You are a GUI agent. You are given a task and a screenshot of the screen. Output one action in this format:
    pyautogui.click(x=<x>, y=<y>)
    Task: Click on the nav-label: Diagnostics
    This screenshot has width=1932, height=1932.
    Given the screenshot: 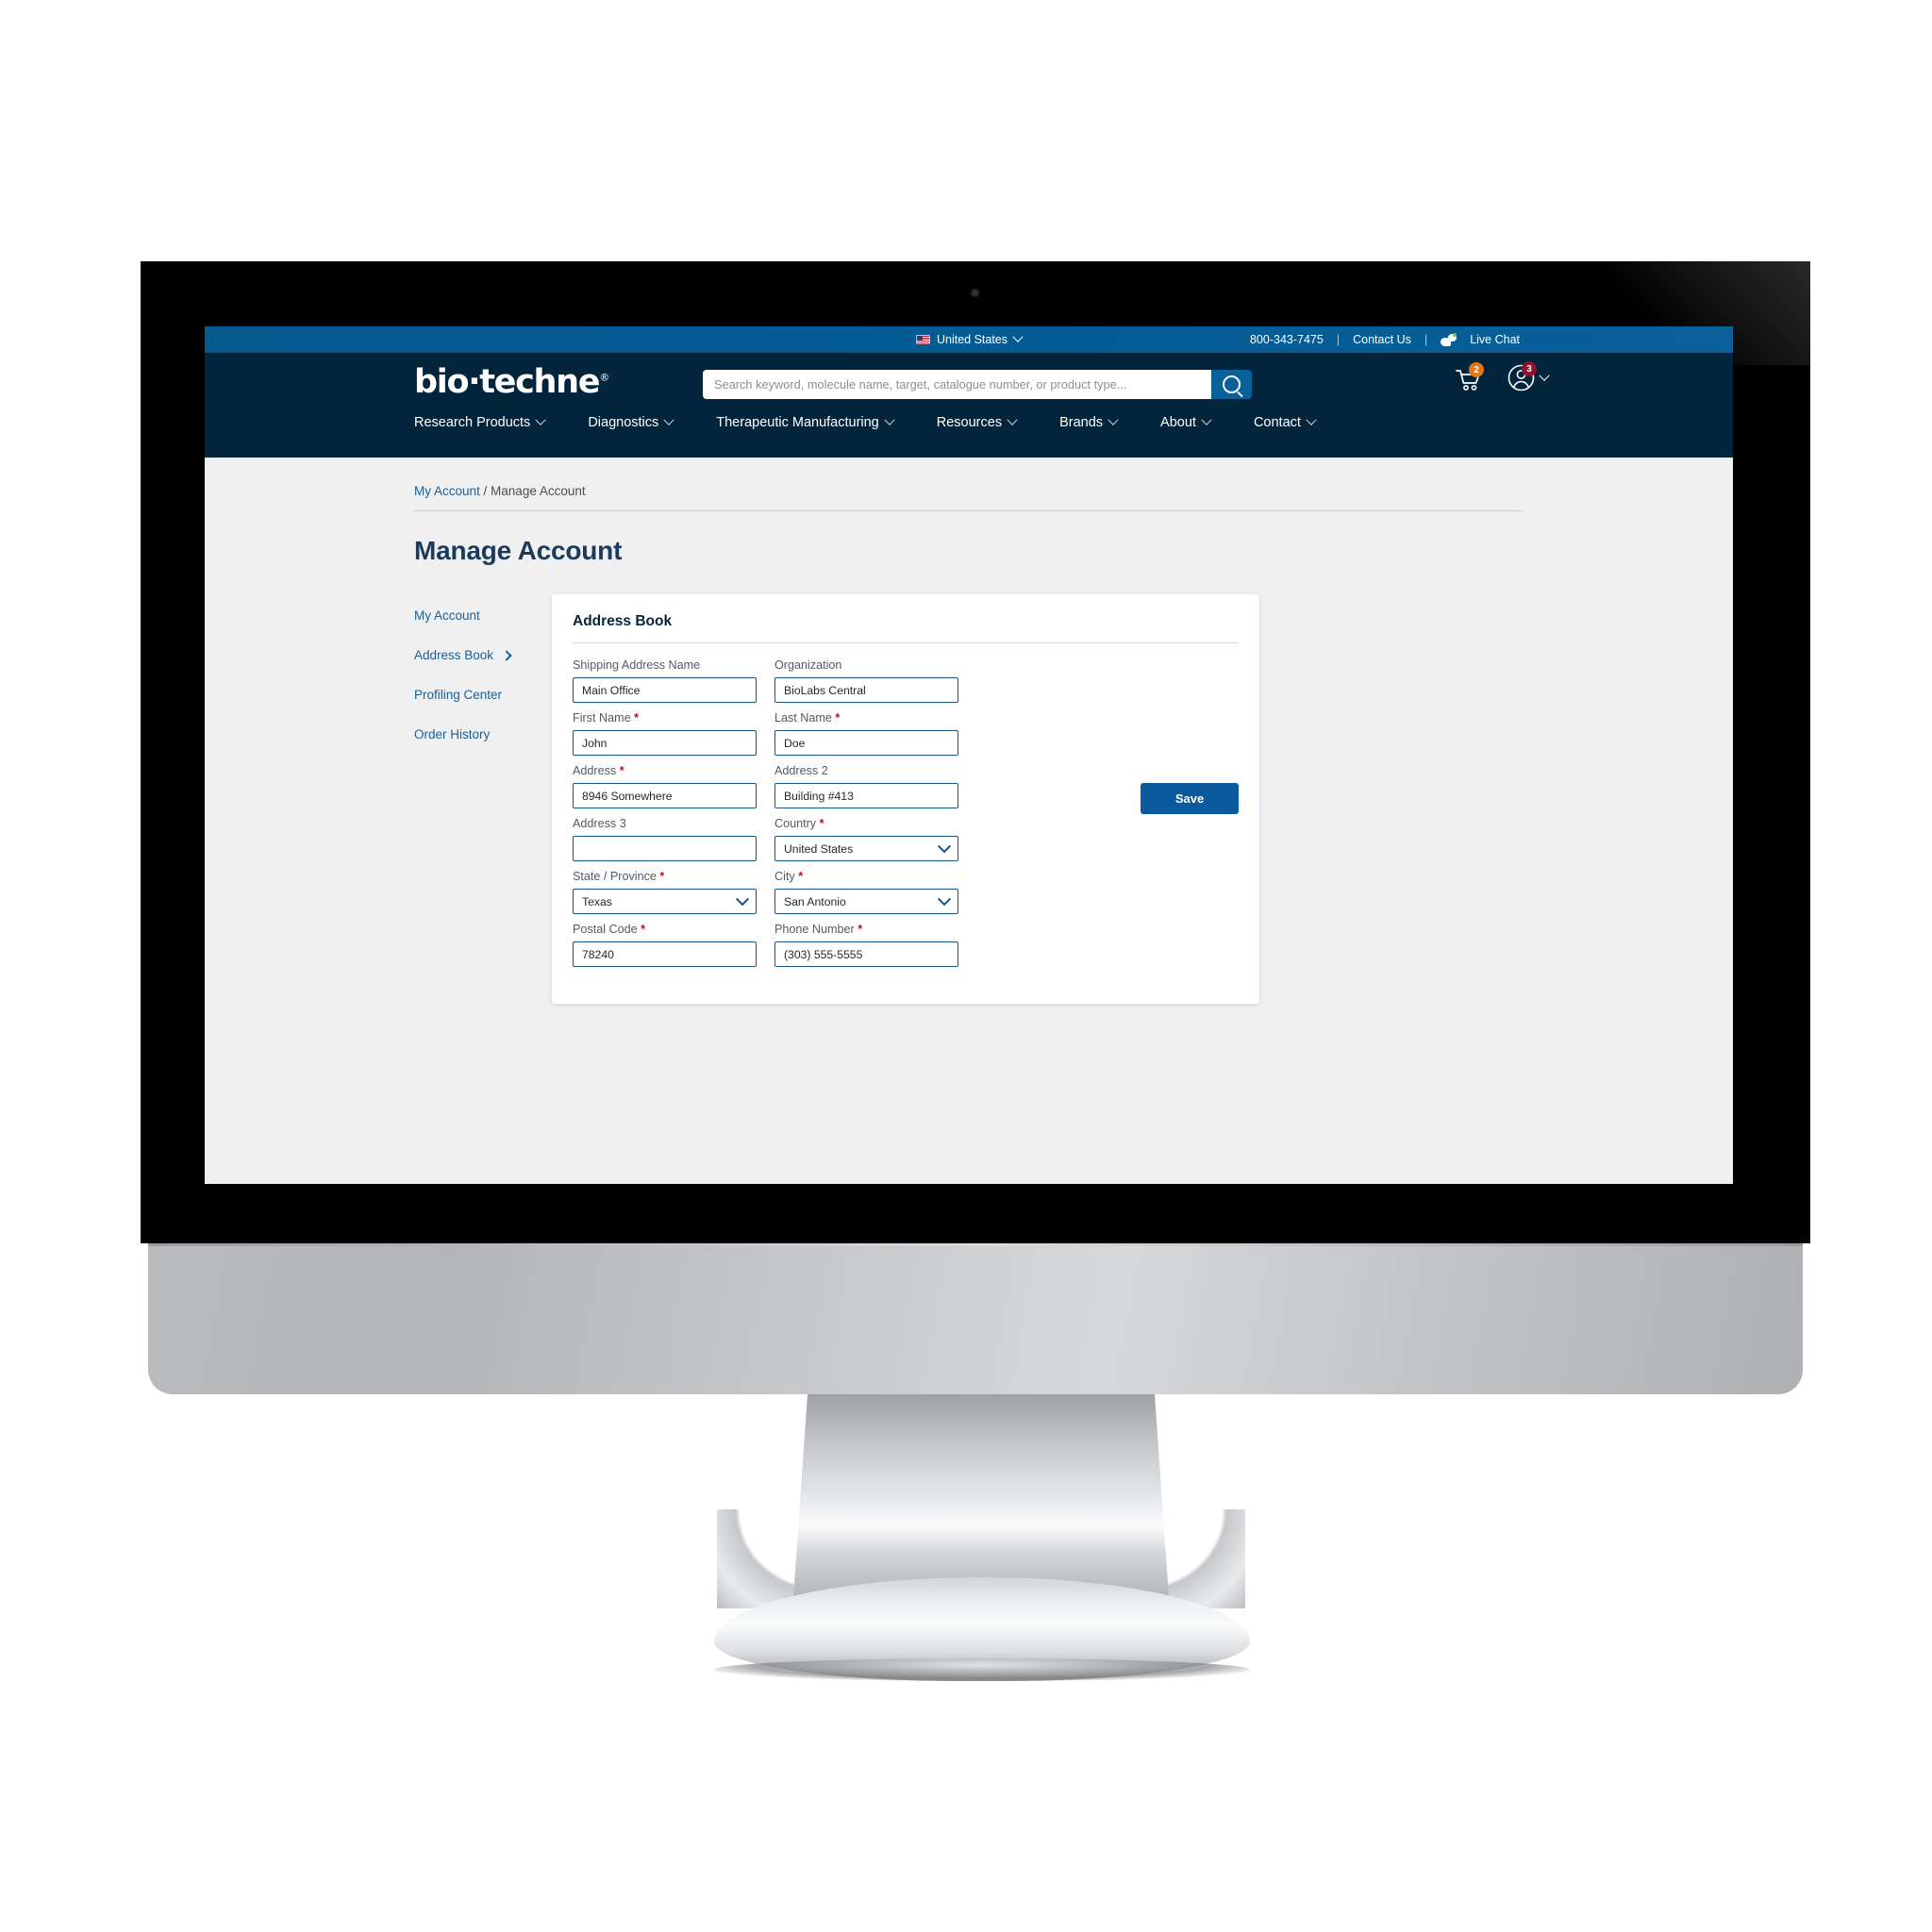 What is the action you would take?
    pyautogui.click(x=623, y=423)
    